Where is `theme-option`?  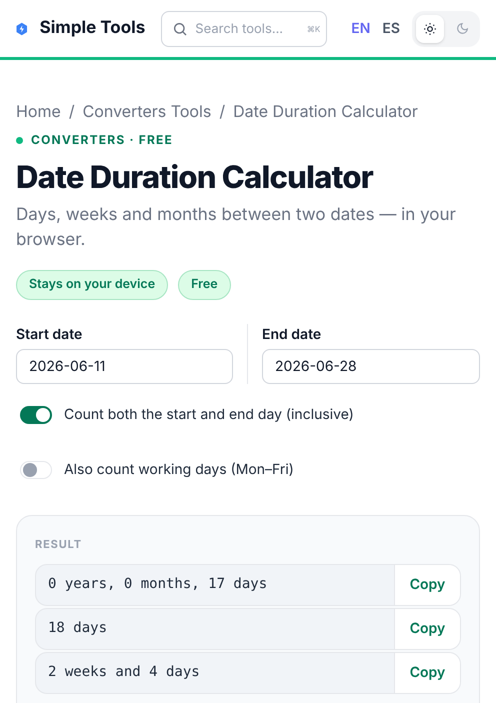
theme-option is located at coordinates (430, 28).